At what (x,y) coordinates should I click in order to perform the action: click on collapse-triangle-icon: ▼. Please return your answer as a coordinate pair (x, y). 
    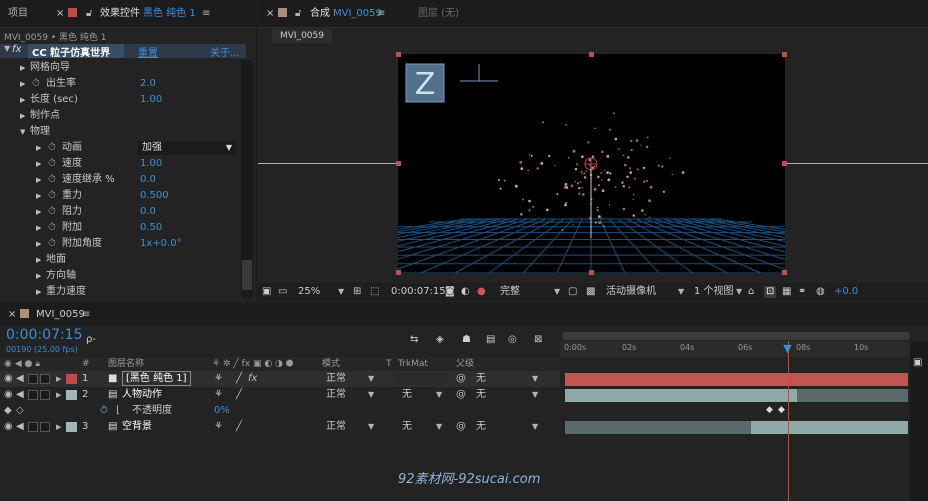
    Looking at the image, I should click on (7, 48).